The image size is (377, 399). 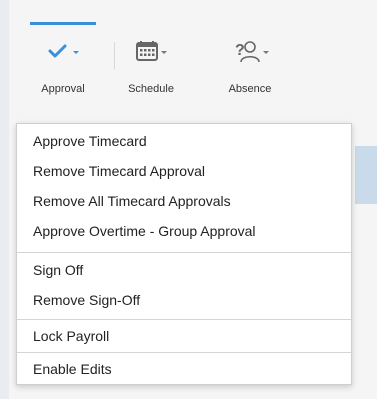 I want to click on menu-item-enable-edits: Enable Edits, so click(x=184, y=369).